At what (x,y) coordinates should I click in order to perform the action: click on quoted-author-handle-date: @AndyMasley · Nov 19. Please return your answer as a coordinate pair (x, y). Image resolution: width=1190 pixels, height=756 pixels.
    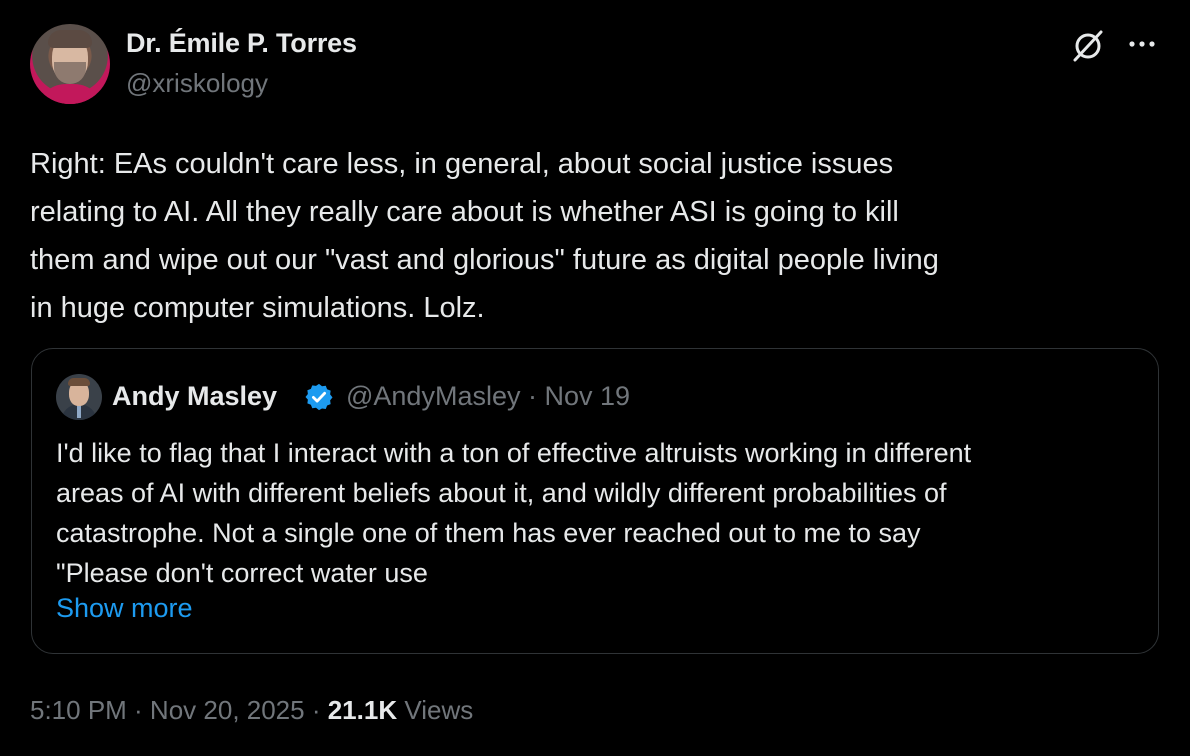
    Looking at the image, I should click on (488, 396).